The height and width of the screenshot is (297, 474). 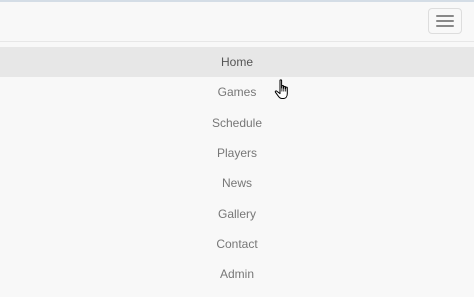 What do you see at coordinates (237, 22) in the screenshot?
I see `navbar-header` at bounding box center [237, 22].